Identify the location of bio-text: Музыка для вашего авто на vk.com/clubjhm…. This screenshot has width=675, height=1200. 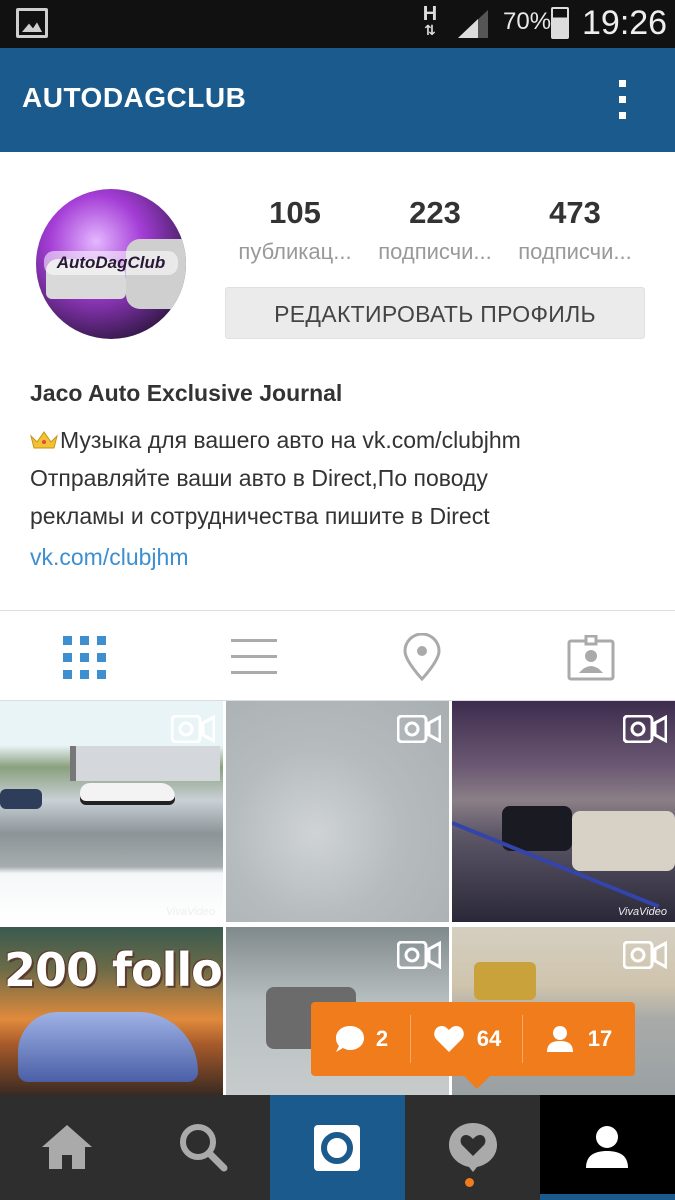
(340, 478).